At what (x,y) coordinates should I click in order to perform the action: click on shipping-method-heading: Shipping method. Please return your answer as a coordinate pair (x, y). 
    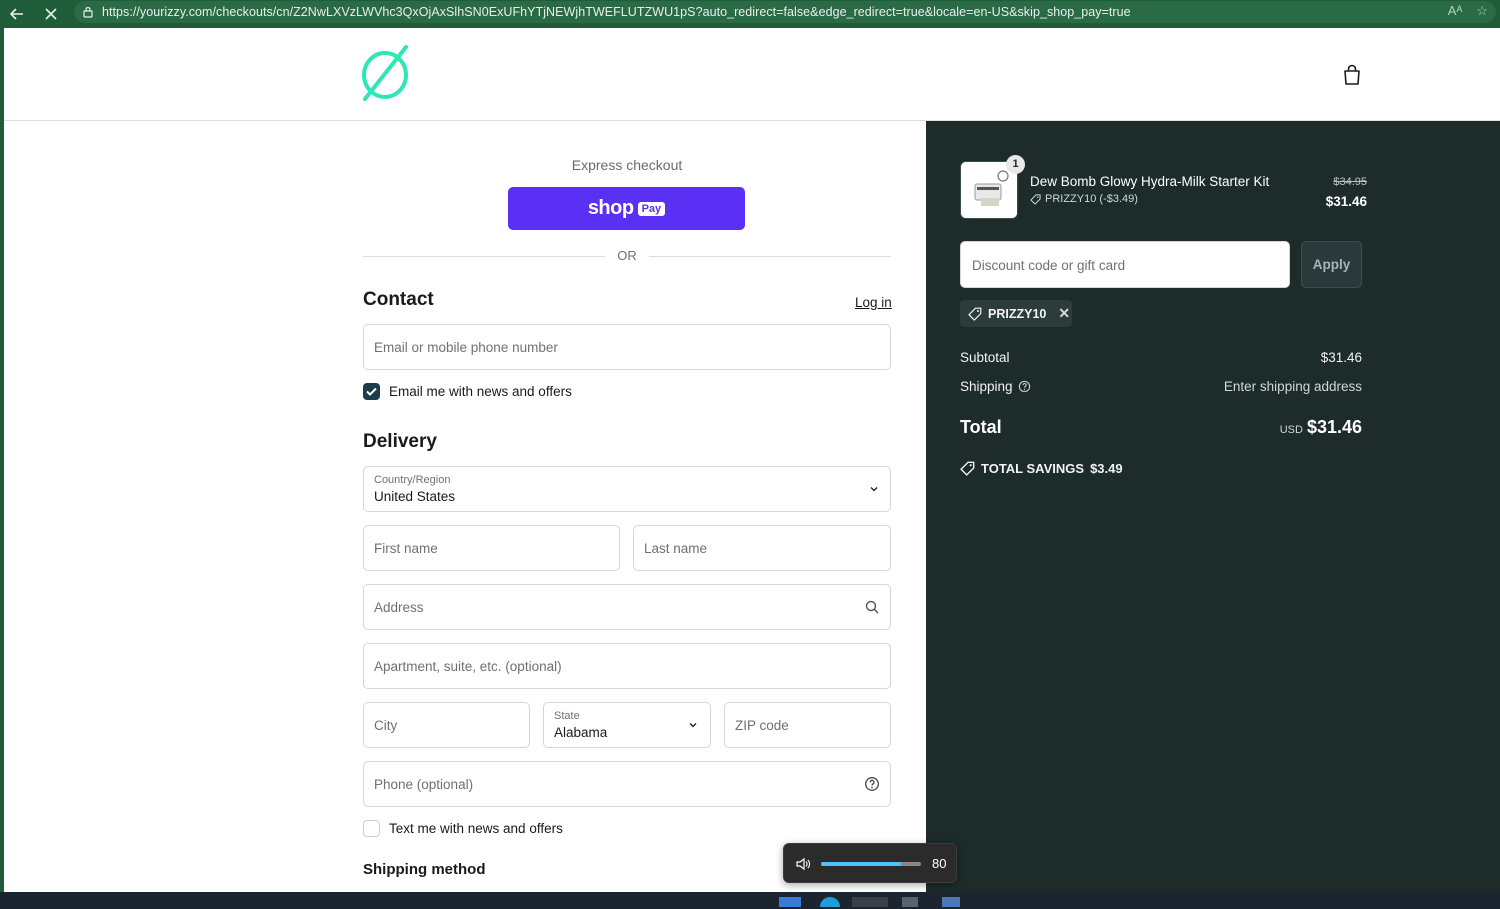
    Looking at the image, I should click on (424, 869).